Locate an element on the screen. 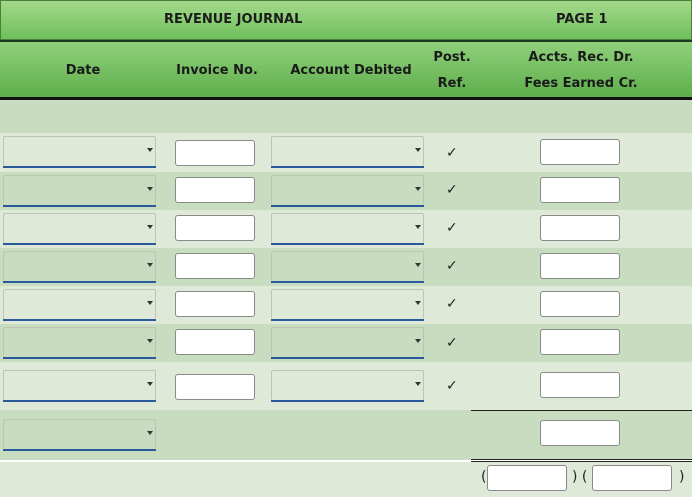 This screenshot has width=692, height=497. header-post-ref-2: Ref. is located at coordinates (452, 83).